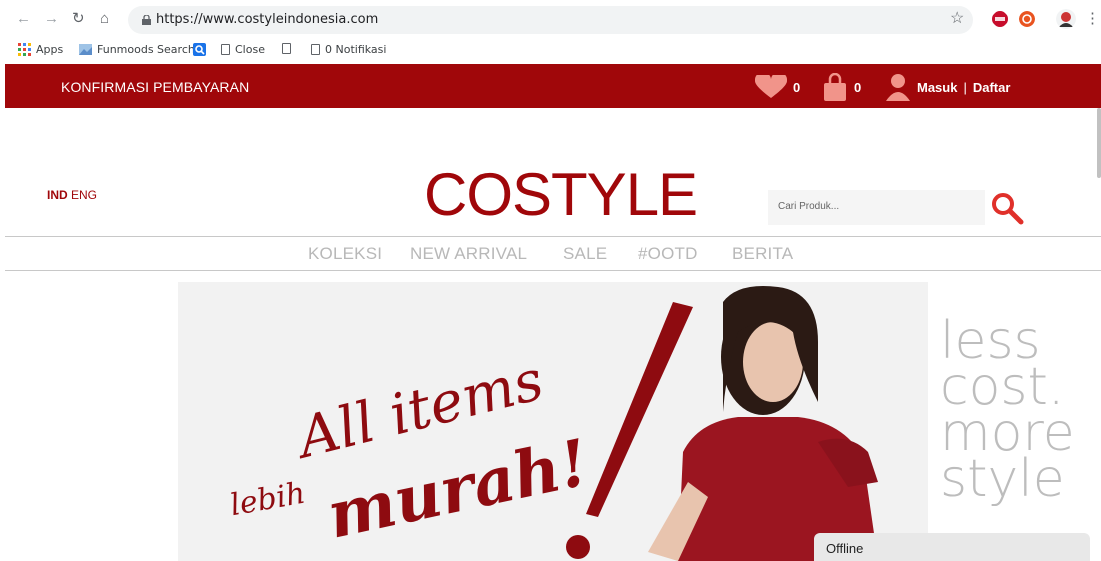 The image size is (1101, 561). I want to click on bookmark-notifikasi: 0 Notifikasi, so click(348, 49).